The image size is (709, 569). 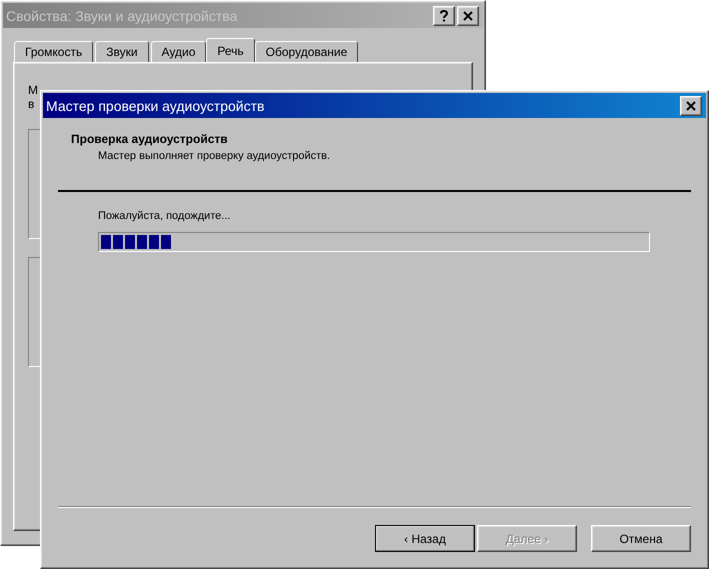 What do you see at coordinates (33, 90) in the screenshot?
I see `panel-text: М` at bounding box center [33, 90].